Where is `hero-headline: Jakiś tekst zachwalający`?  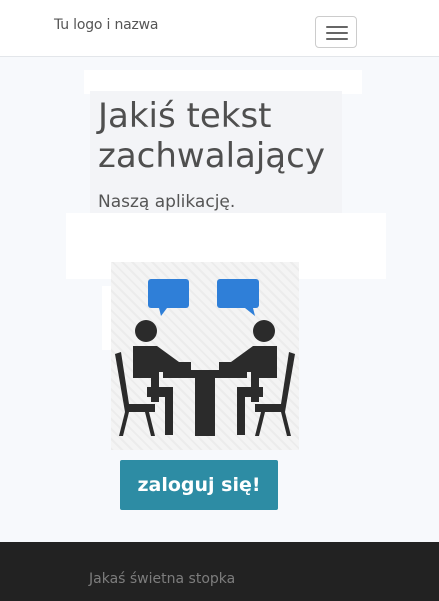 hero-headline: Jakiś tekst zachwalający is located at coordinates (211, 136).